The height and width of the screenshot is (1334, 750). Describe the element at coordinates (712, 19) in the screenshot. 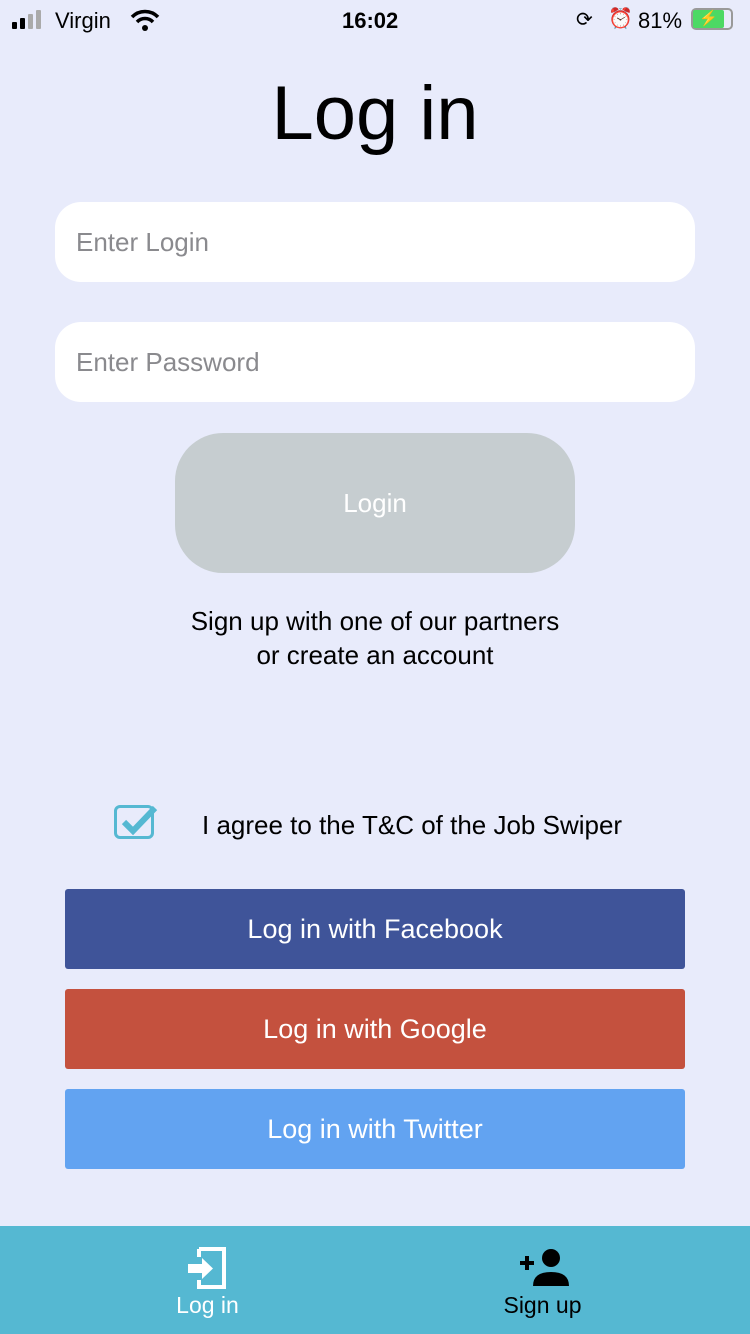

I see `battery-icon: ⚡` at that location.